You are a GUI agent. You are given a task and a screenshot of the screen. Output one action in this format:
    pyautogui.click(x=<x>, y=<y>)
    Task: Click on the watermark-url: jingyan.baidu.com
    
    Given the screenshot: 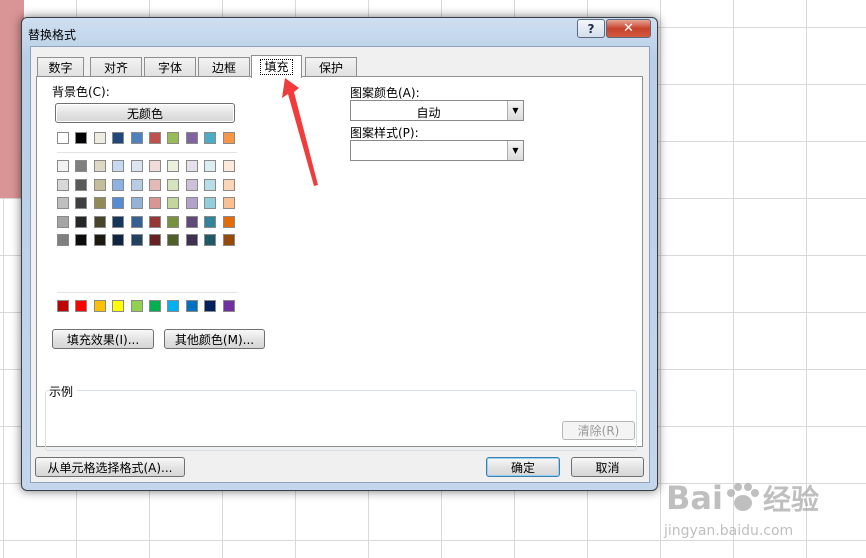 What is the action you would take?
    pyautogui.click(x=729, y=531)
    